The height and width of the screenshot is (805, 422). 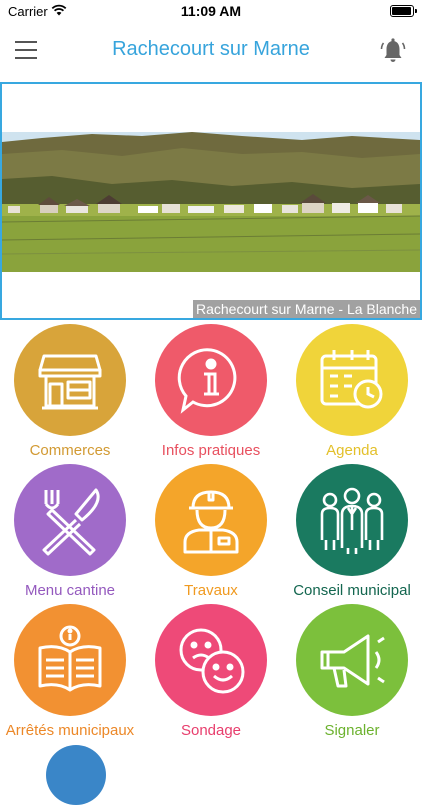 I want to click on tile-arretes-municipaux: Arrêtés municipaux, so click(x=70, y=673).